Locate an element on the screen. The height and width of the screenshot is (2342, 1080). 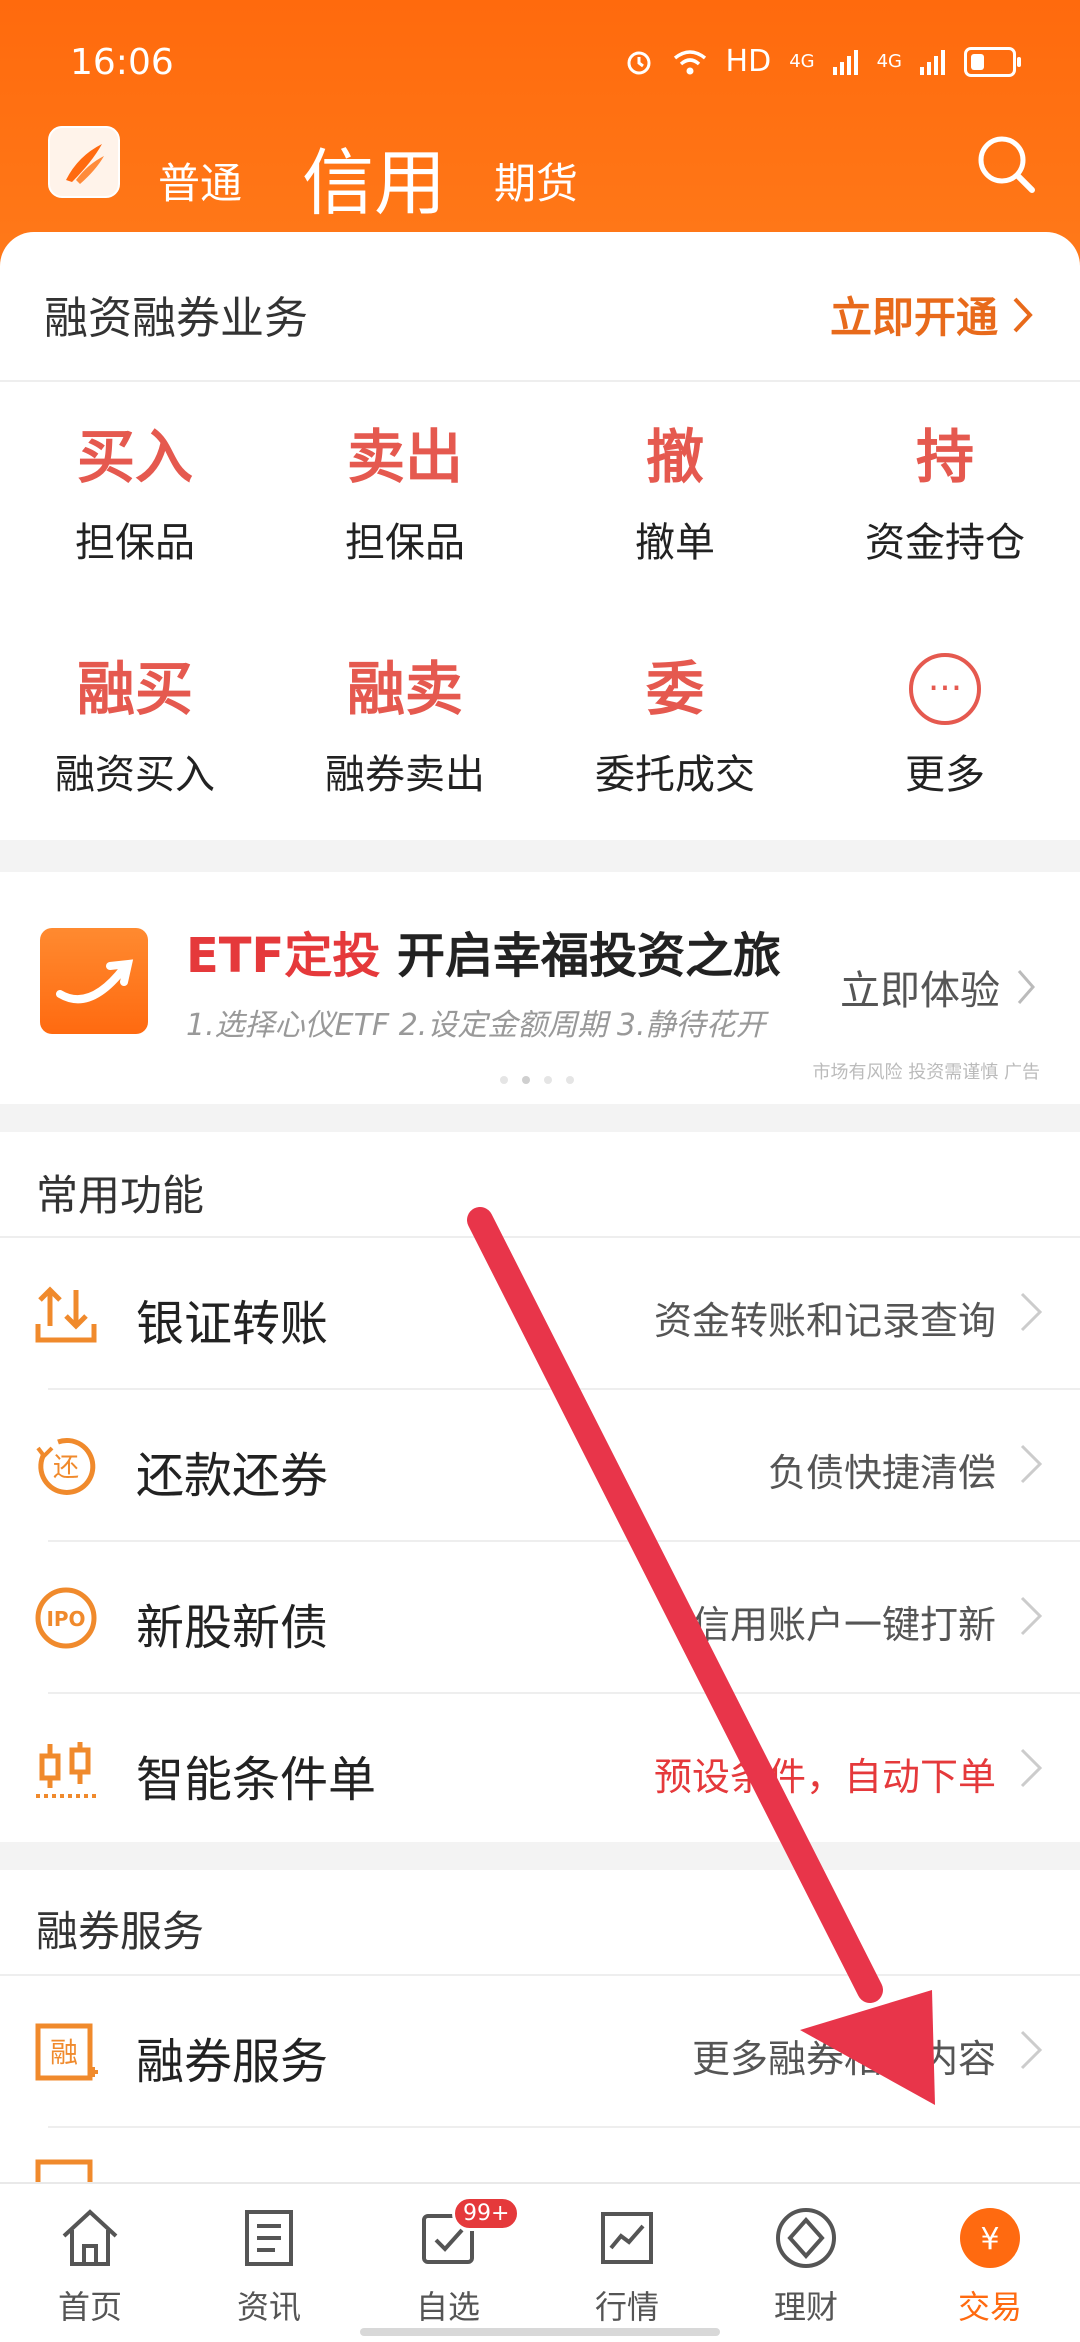
row-desc: 信用账户一键打新 is located at coordinates (843, 1625).